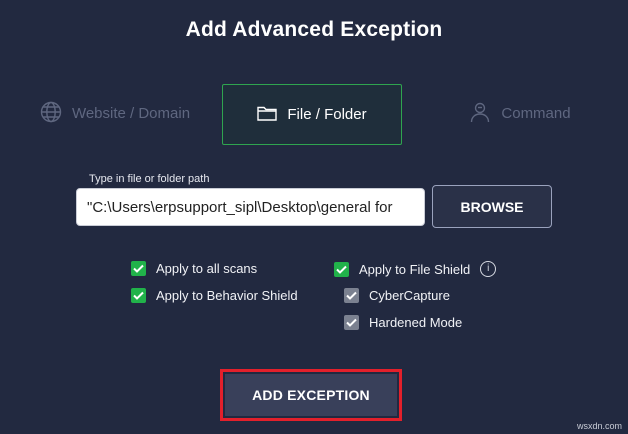  Describe the element at coordinates (536, 113) in the screenshot. I see `tab-label: Command` at that location.